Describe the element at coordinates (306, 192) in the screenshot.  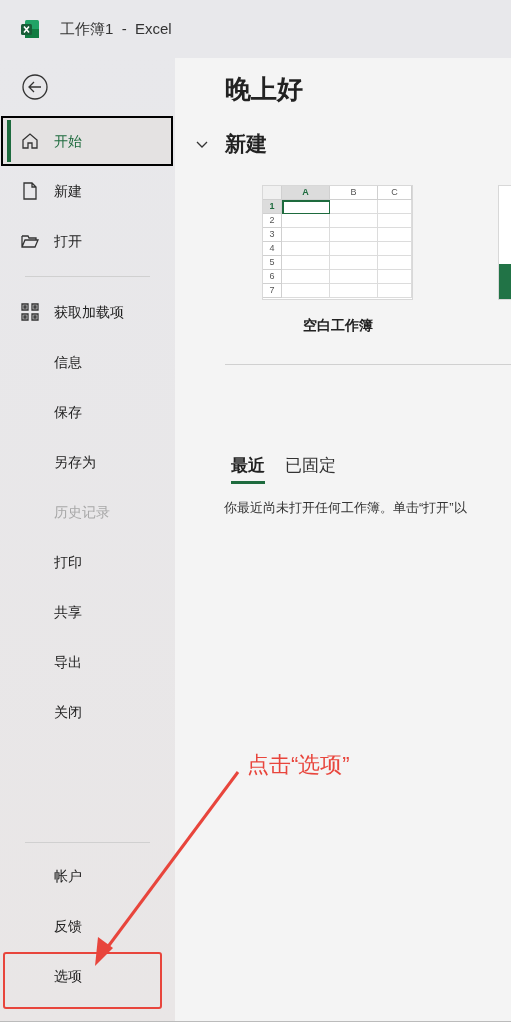
I see `column-header: A` at that location.